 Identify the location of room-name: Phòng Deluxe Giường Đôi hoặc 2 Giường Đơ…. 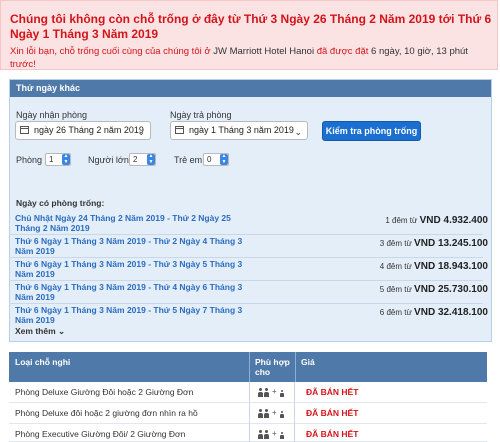
(104, 392).